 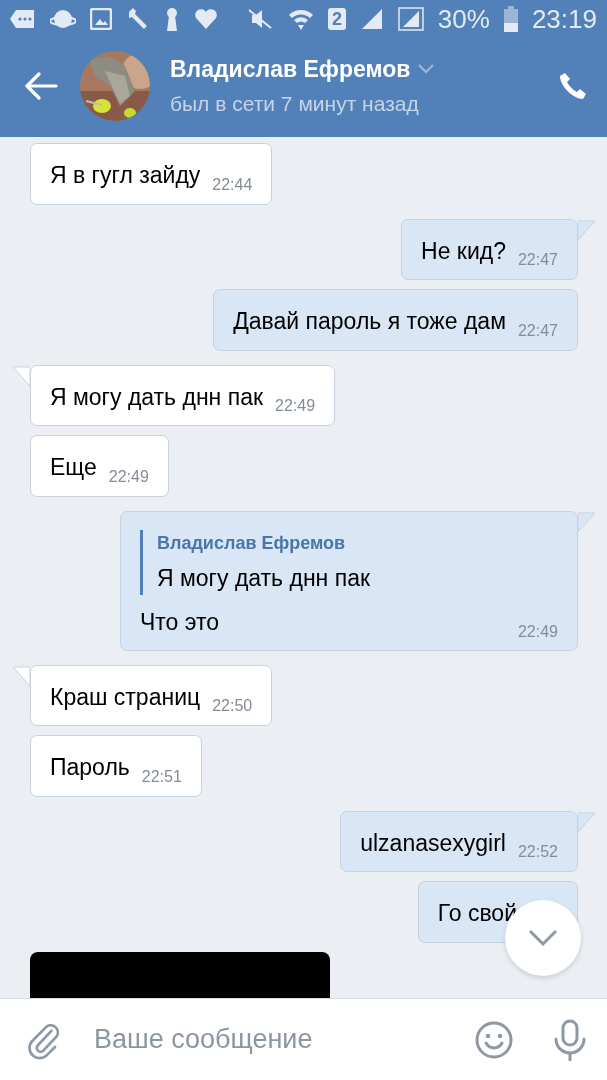 What do you see at coordinates (433, 843) in the screenshot?
I see `message-text: ulzanasexygirl` at bounding box center [433, 843].